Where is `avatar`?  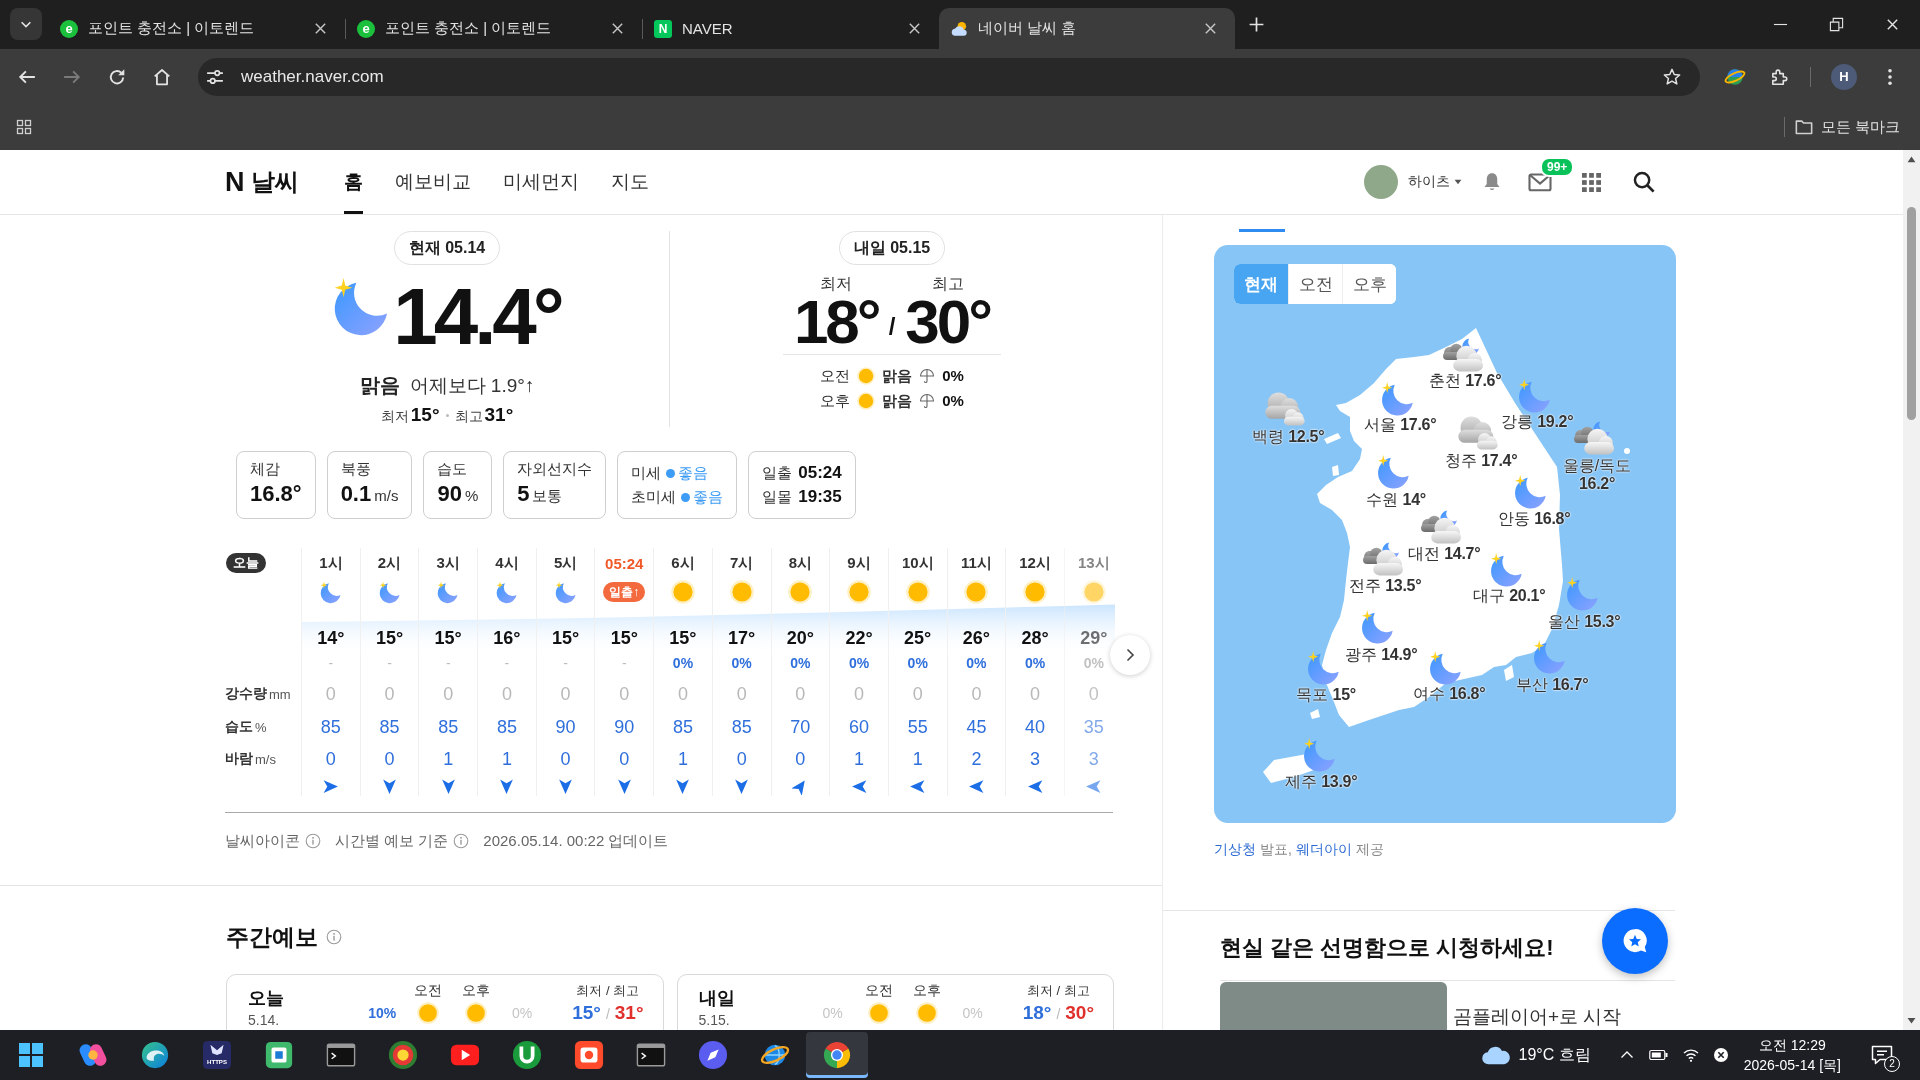
avatar is located at coordinates (1381, 182).